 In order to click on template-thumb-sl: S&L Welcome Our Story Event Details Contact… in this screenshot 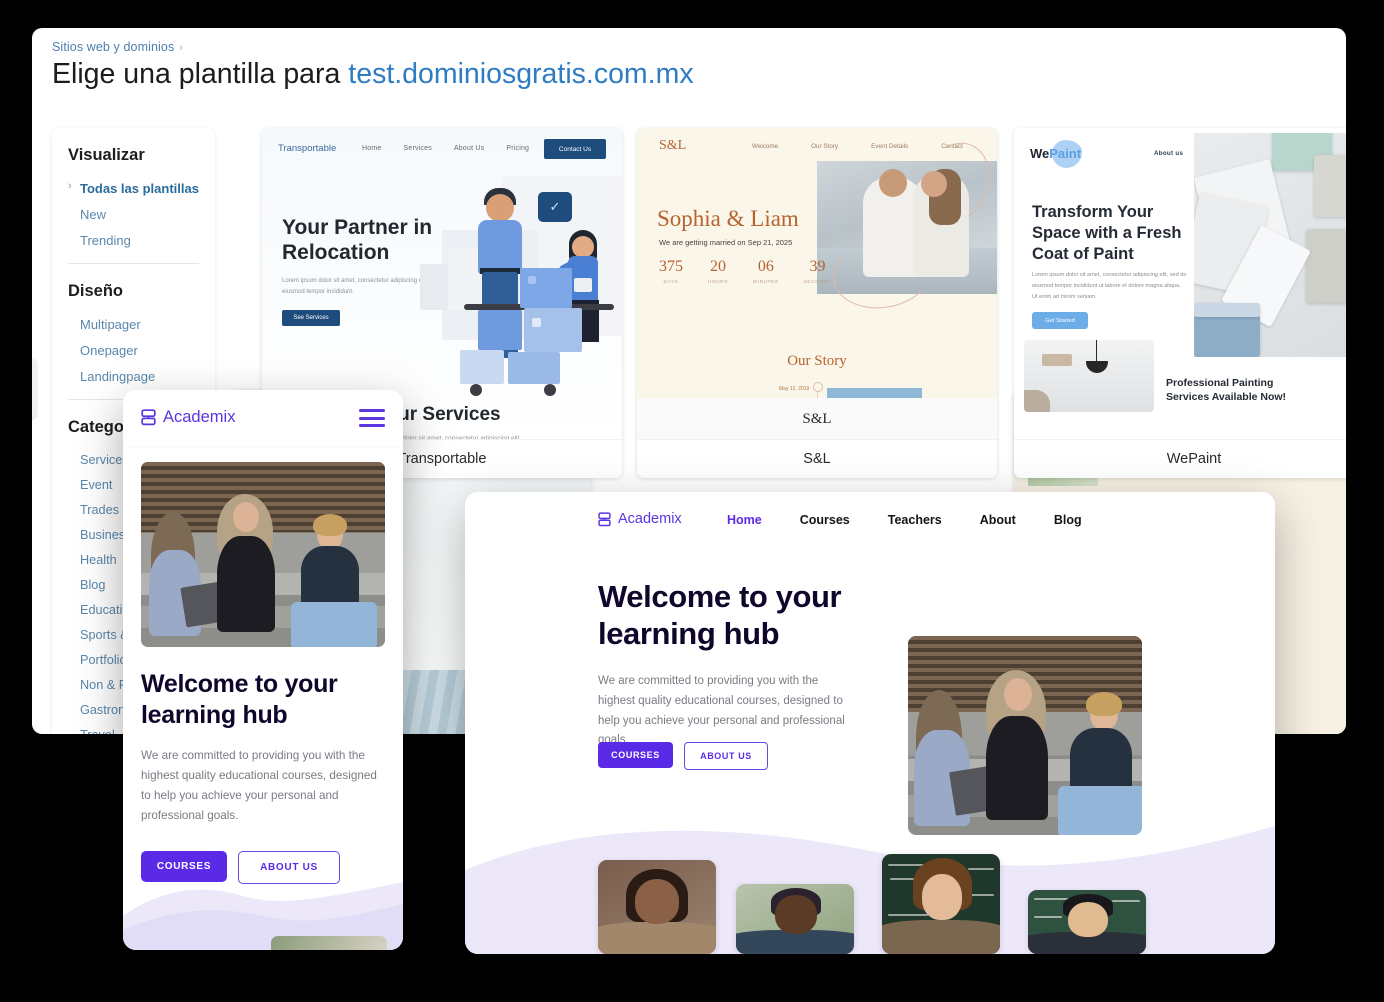, I will do `click(817, 284)`.